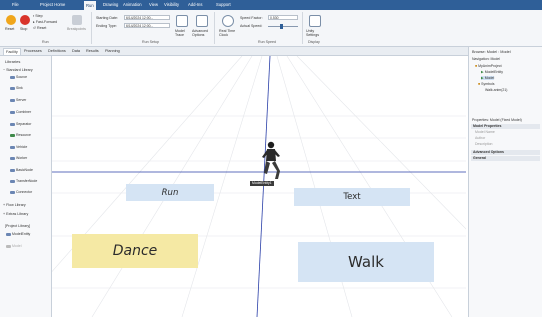 The width and height of the screenshot is (542, 317). I want to click on library-item-vehicle: Vehicle, so click(18, 147).